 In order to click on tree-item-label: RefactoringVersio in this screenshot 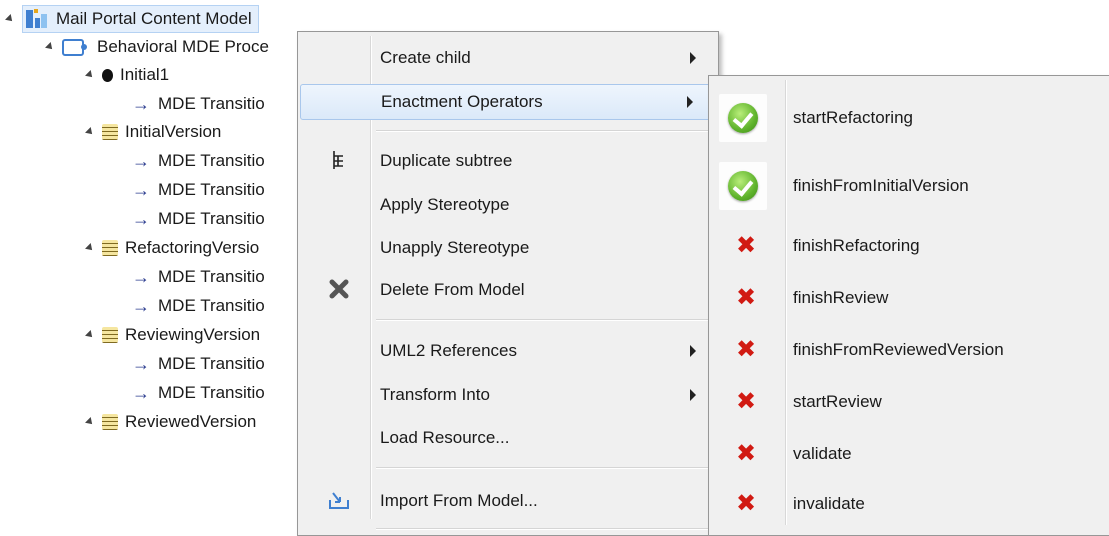, I will do `click(192, 247)`.